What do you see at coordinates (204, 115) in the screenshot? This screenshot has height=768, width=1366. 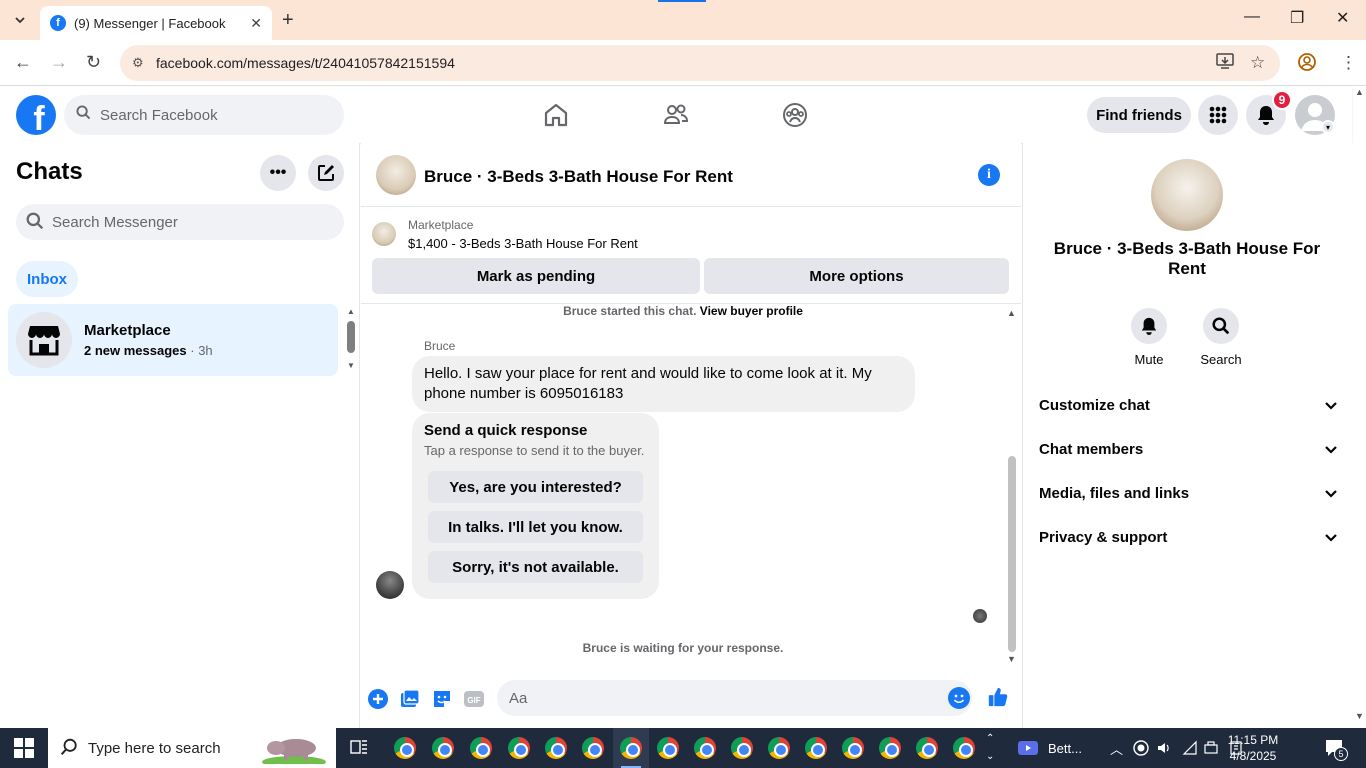 I see `facebook-search-input: Search Facebook` at bounding box center [204, 115].